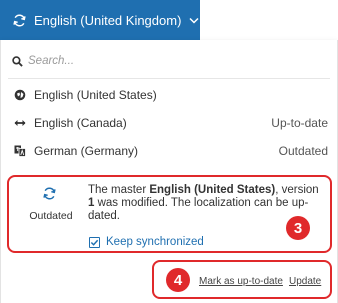  I want to click on search-bar, so click(170, 61).